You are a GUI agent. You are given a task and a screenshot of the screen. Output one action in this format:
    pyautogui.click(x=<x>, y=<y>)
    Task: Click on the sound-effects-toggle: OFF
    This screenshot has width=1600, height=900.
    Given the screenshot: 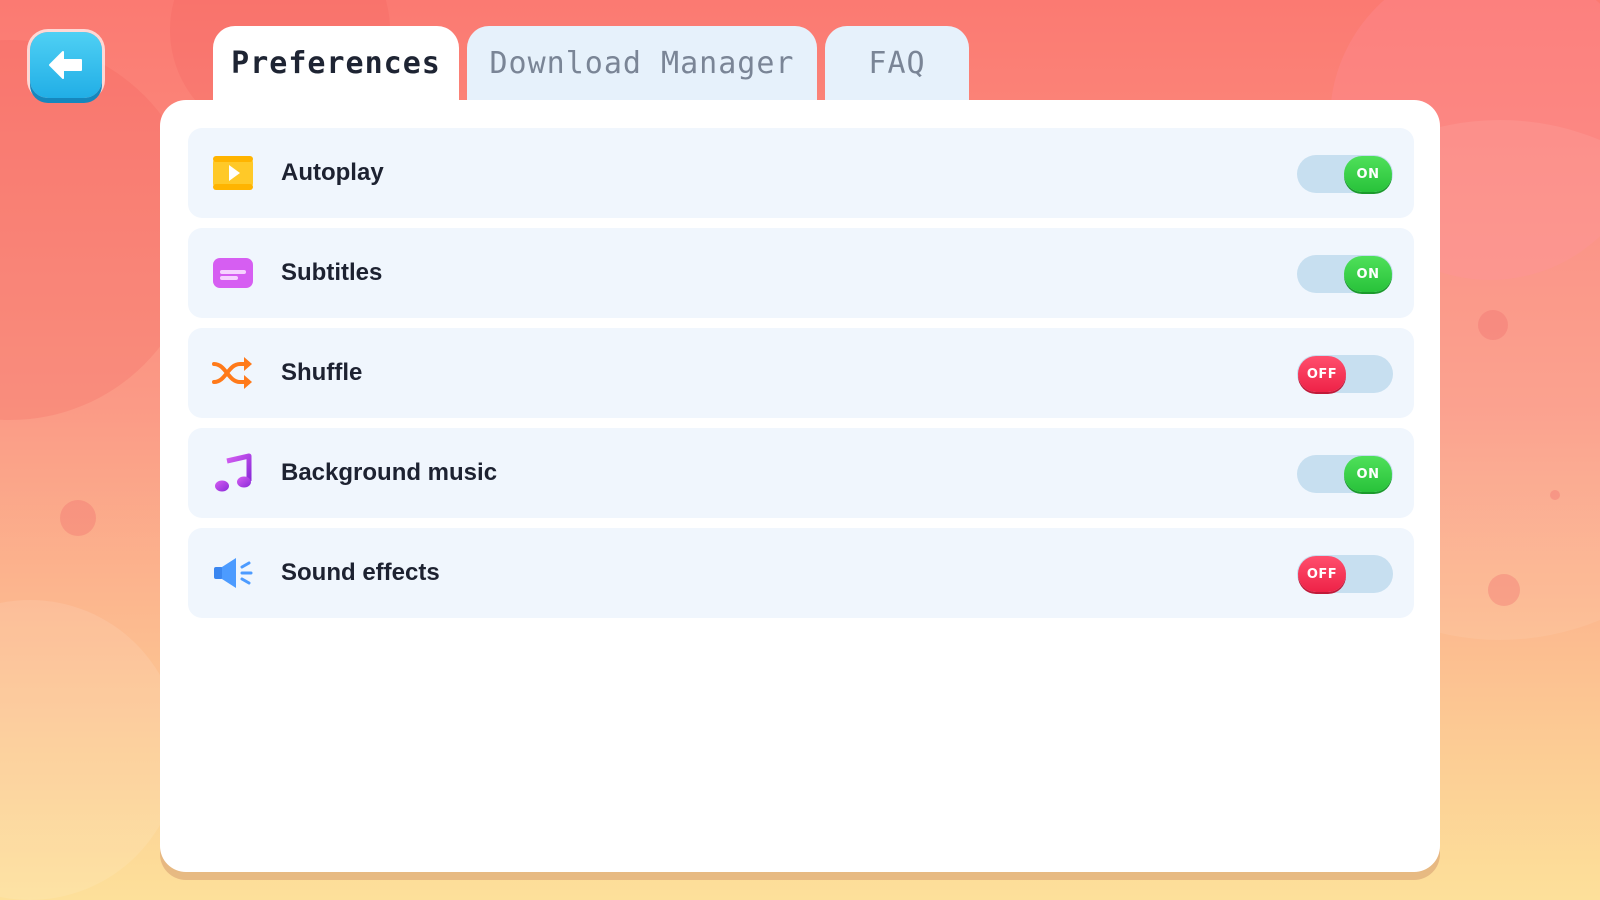 What is the action you would take?
    pyautogui.click(x=1345, y=574)
    